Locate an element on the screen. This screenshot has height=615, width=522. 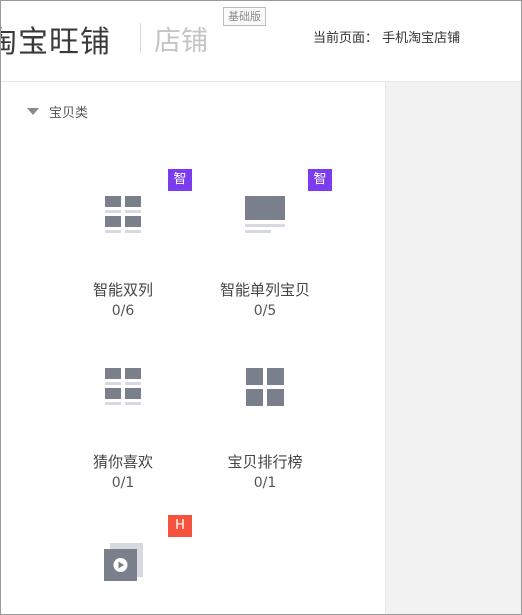
widget-guess-you-like: 猜你喜欢 0/1 is located at coordinates (123, 430).